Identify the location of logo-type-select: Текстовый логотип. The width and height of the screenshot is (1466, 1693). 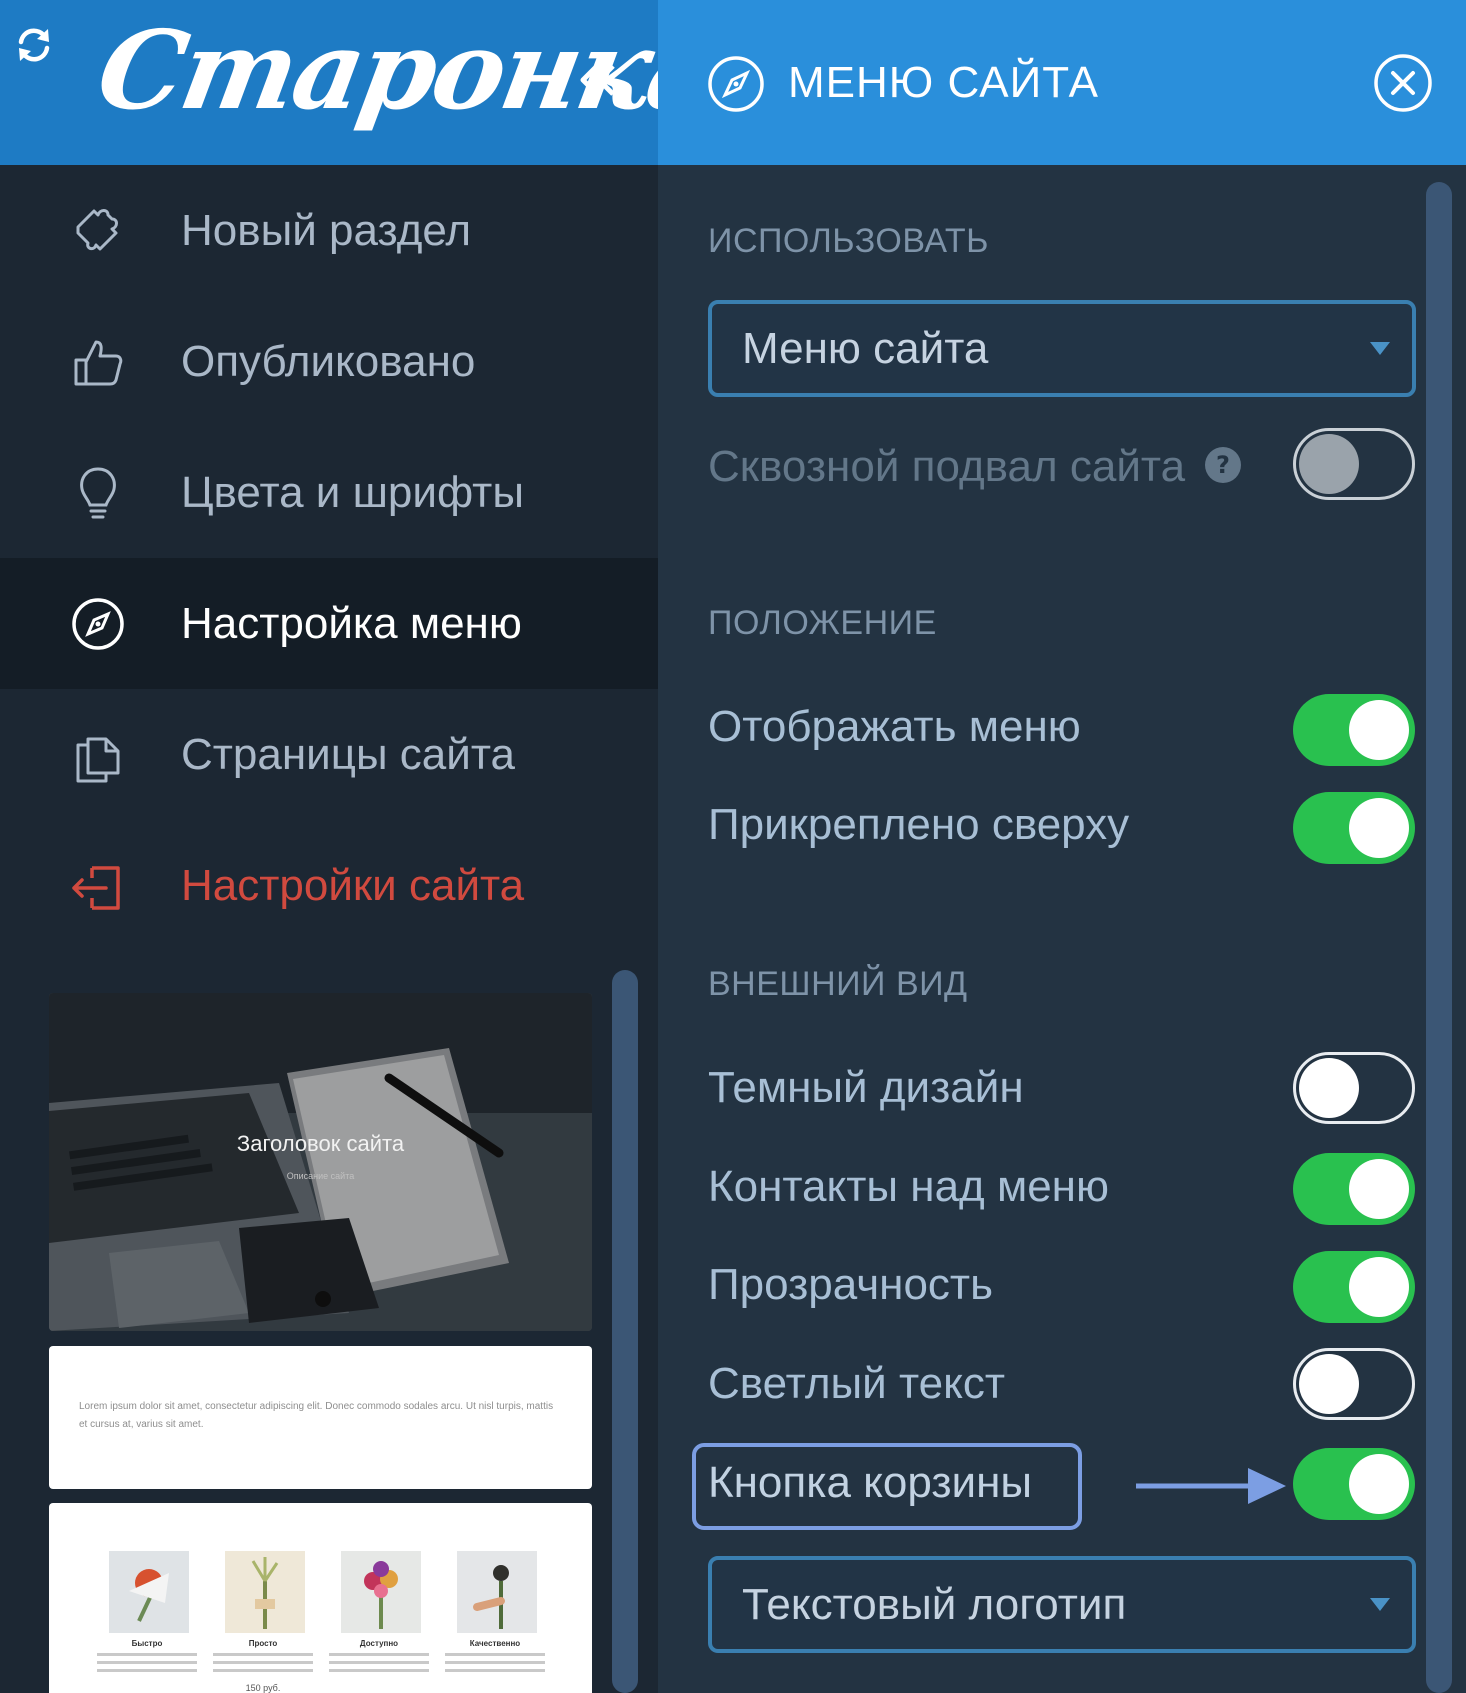
(1062, 1604).